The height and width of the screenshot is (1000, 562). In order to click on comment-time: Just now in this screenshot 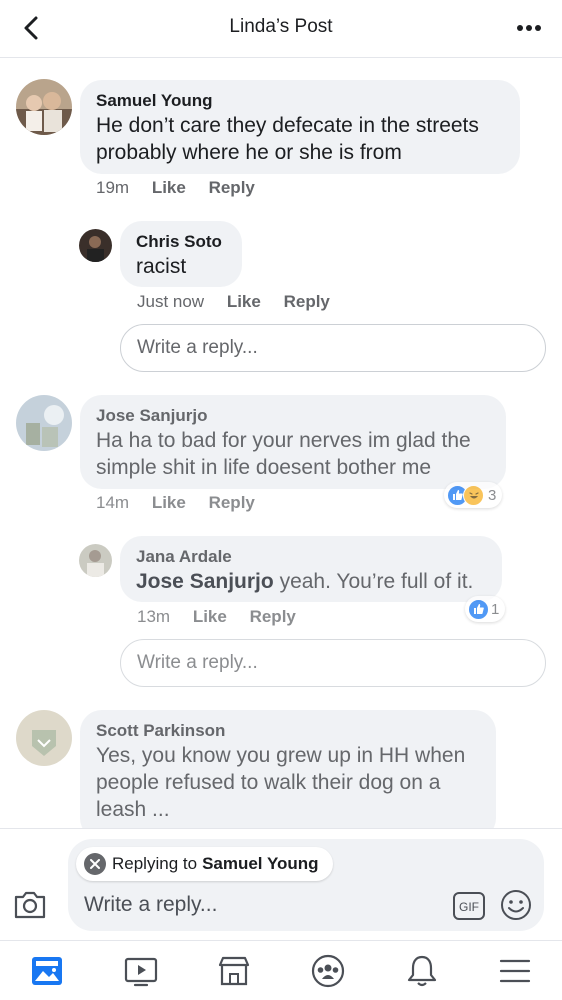, I will do `click(171, 301)`.